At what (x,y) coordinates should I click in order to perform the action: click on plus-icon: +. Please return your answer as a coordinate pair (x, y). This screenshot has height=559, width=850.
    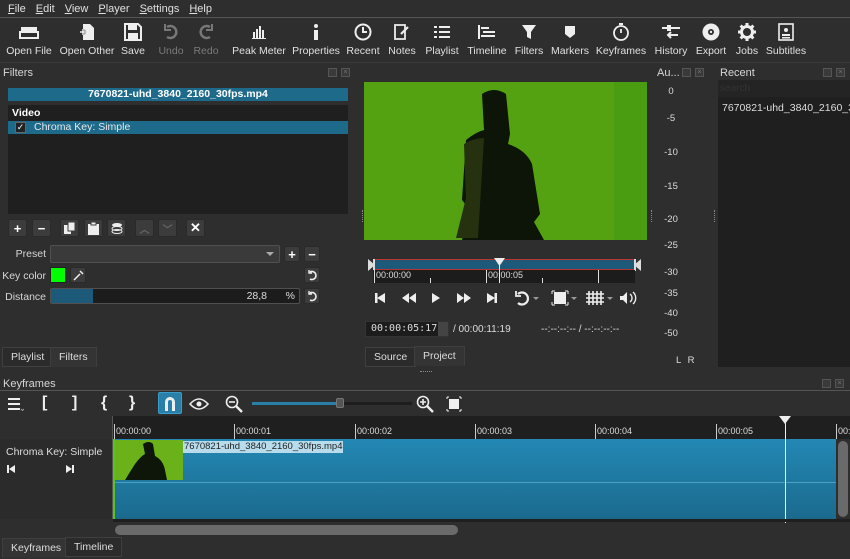
    Looking at the image, I should click on (17, 228).